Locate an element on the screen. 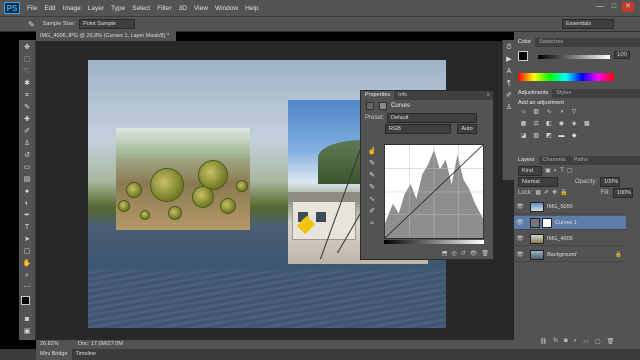 This screenshot has width=640, height=360. hand-tool-icon: ✋ is located at coordinates (27, 263).